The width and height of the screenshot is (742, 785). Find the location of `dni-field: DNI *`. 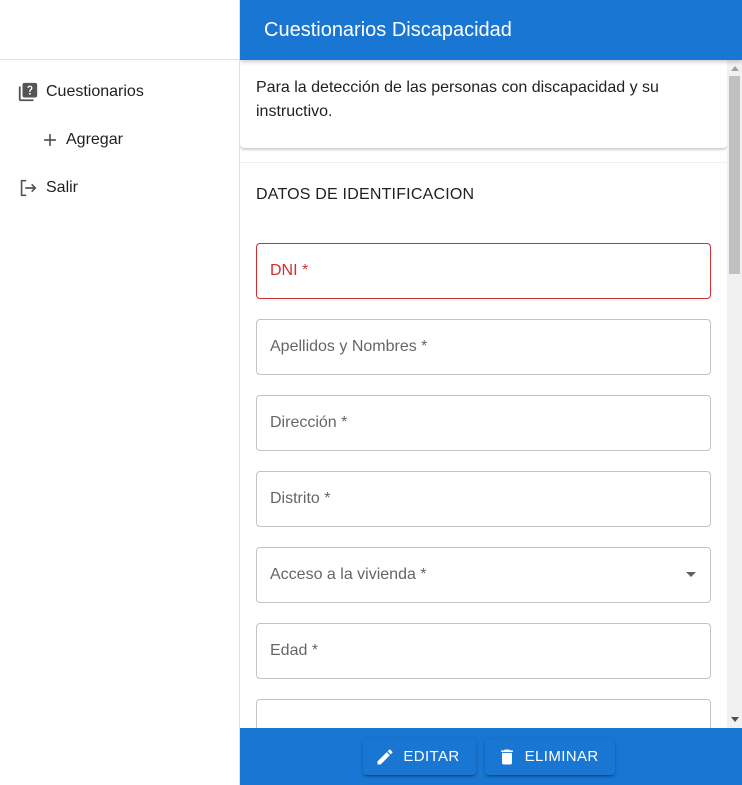

dni-field: DNI * is located at coordinates (483, 271).